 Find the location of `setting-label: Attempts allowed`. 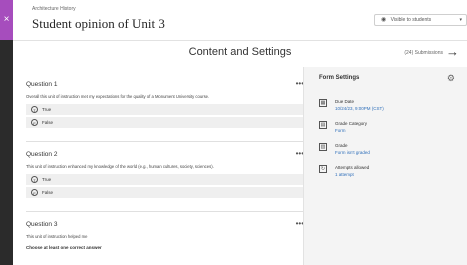

setting-label: Attempts allowed is located at coordinates (352, 167).